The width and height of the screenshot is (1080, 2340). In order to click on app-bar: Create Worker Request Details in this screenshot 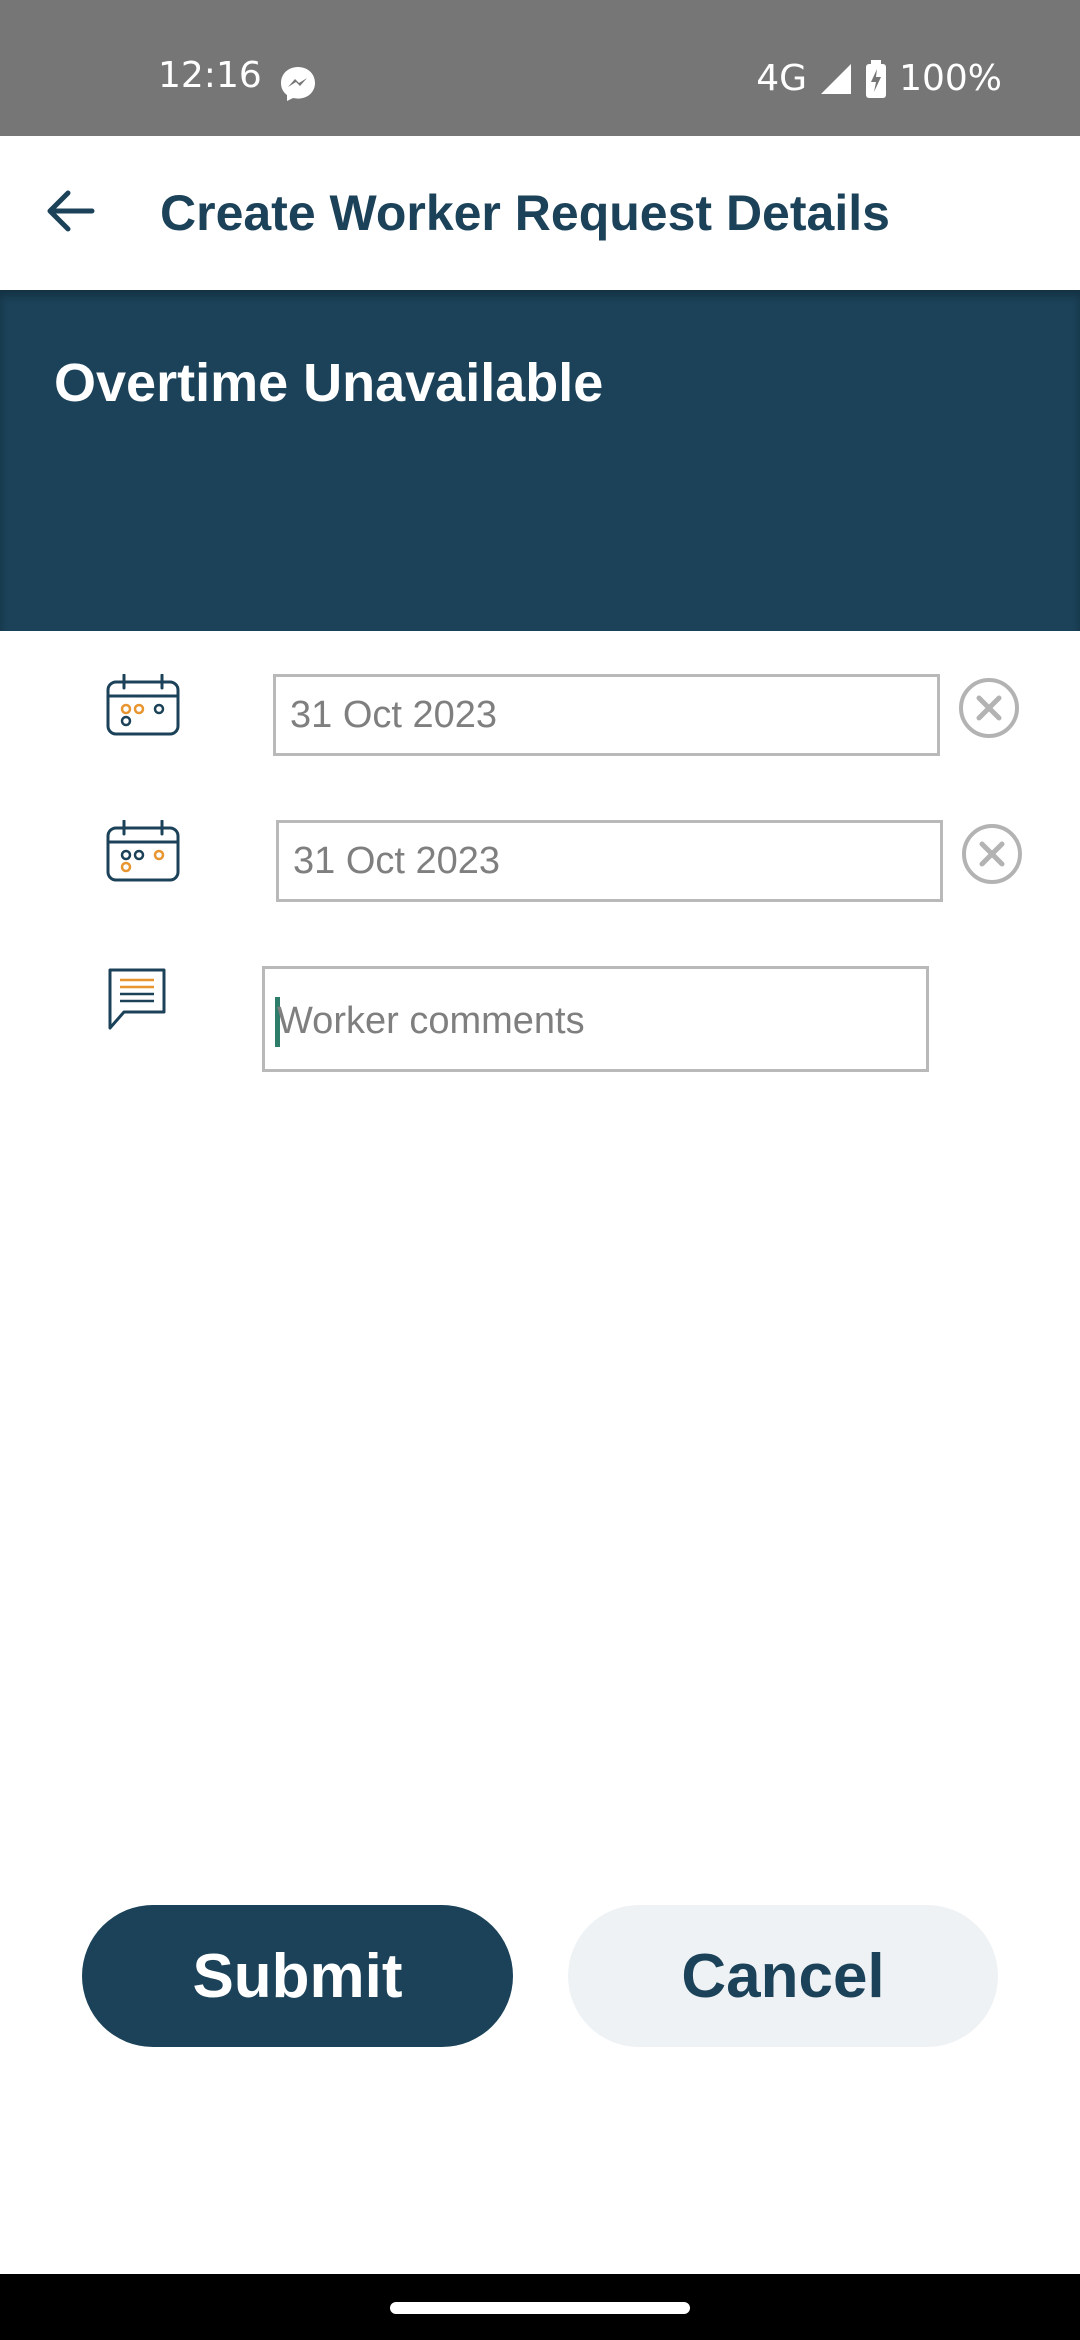, I will do `click(540, 213)`.